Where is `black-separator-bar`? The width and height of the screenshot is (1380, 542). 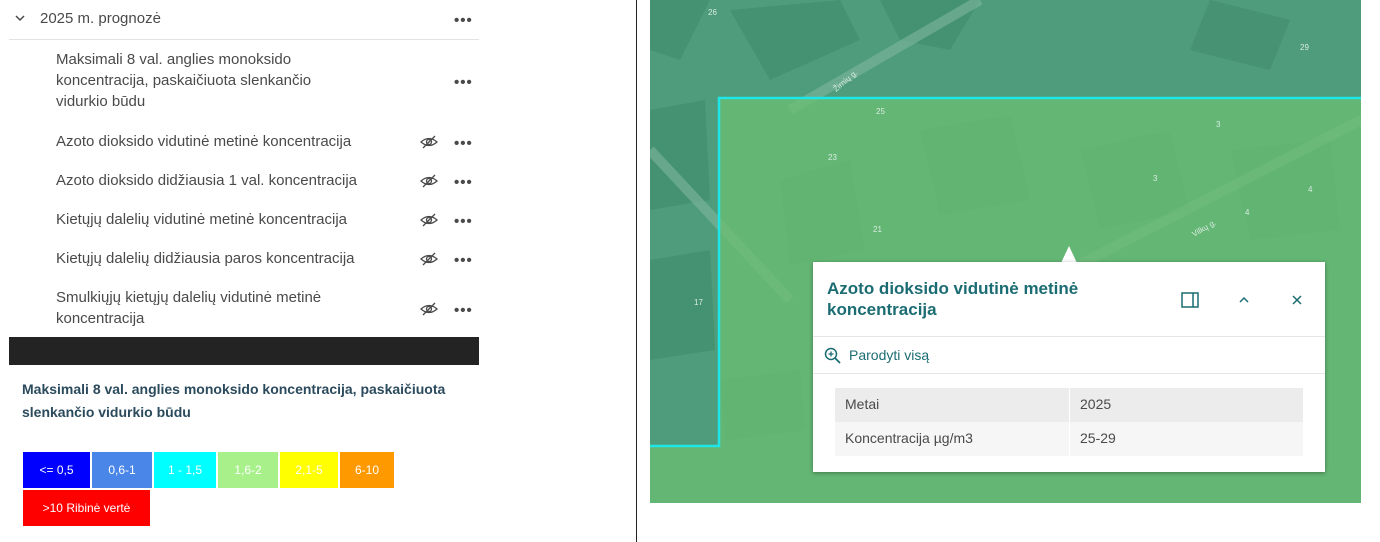
black-separator-bar is located at coordinates (244, 351).